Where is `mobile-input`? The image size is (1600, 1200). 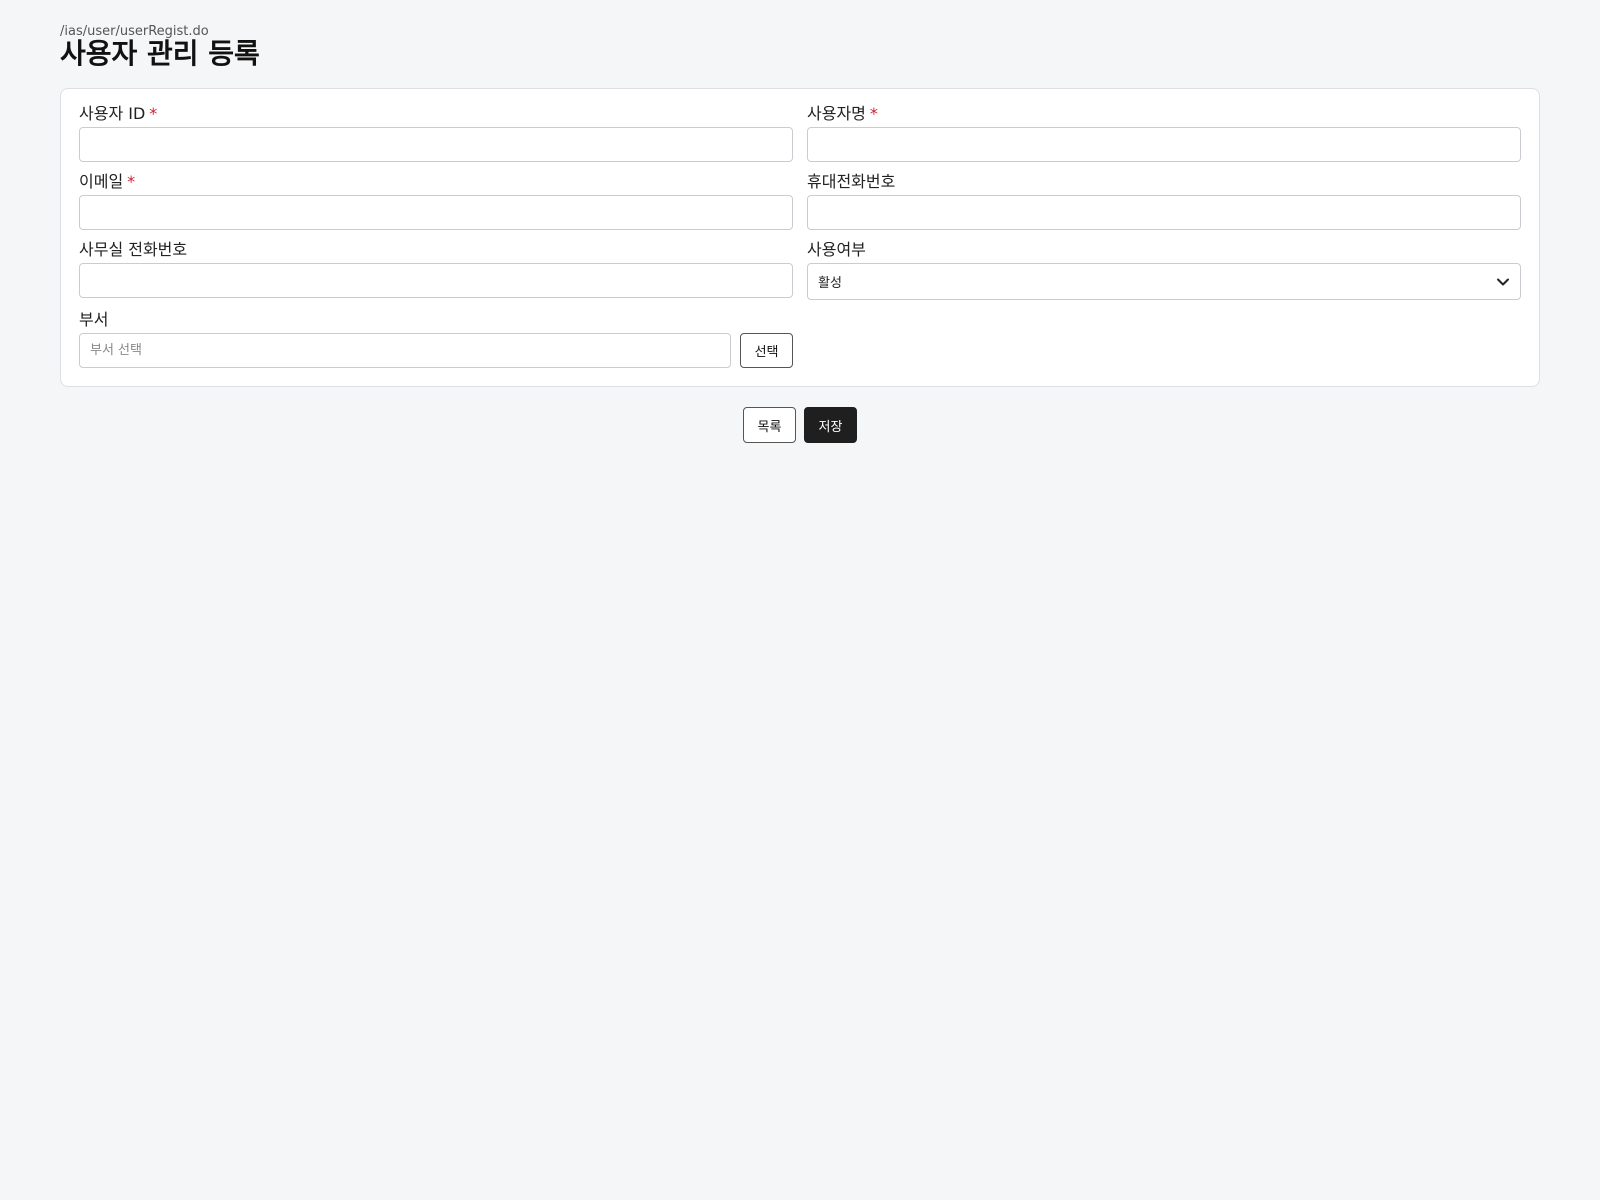 mobile-input is located at coordinates (1164, 212).